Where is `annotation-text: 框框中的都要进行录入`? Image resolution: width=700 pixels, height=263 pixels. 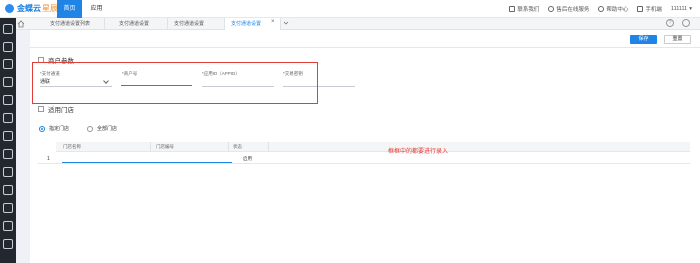 annotation-text: 框框中的都要进行录入 is located at coordinates (418, 152).